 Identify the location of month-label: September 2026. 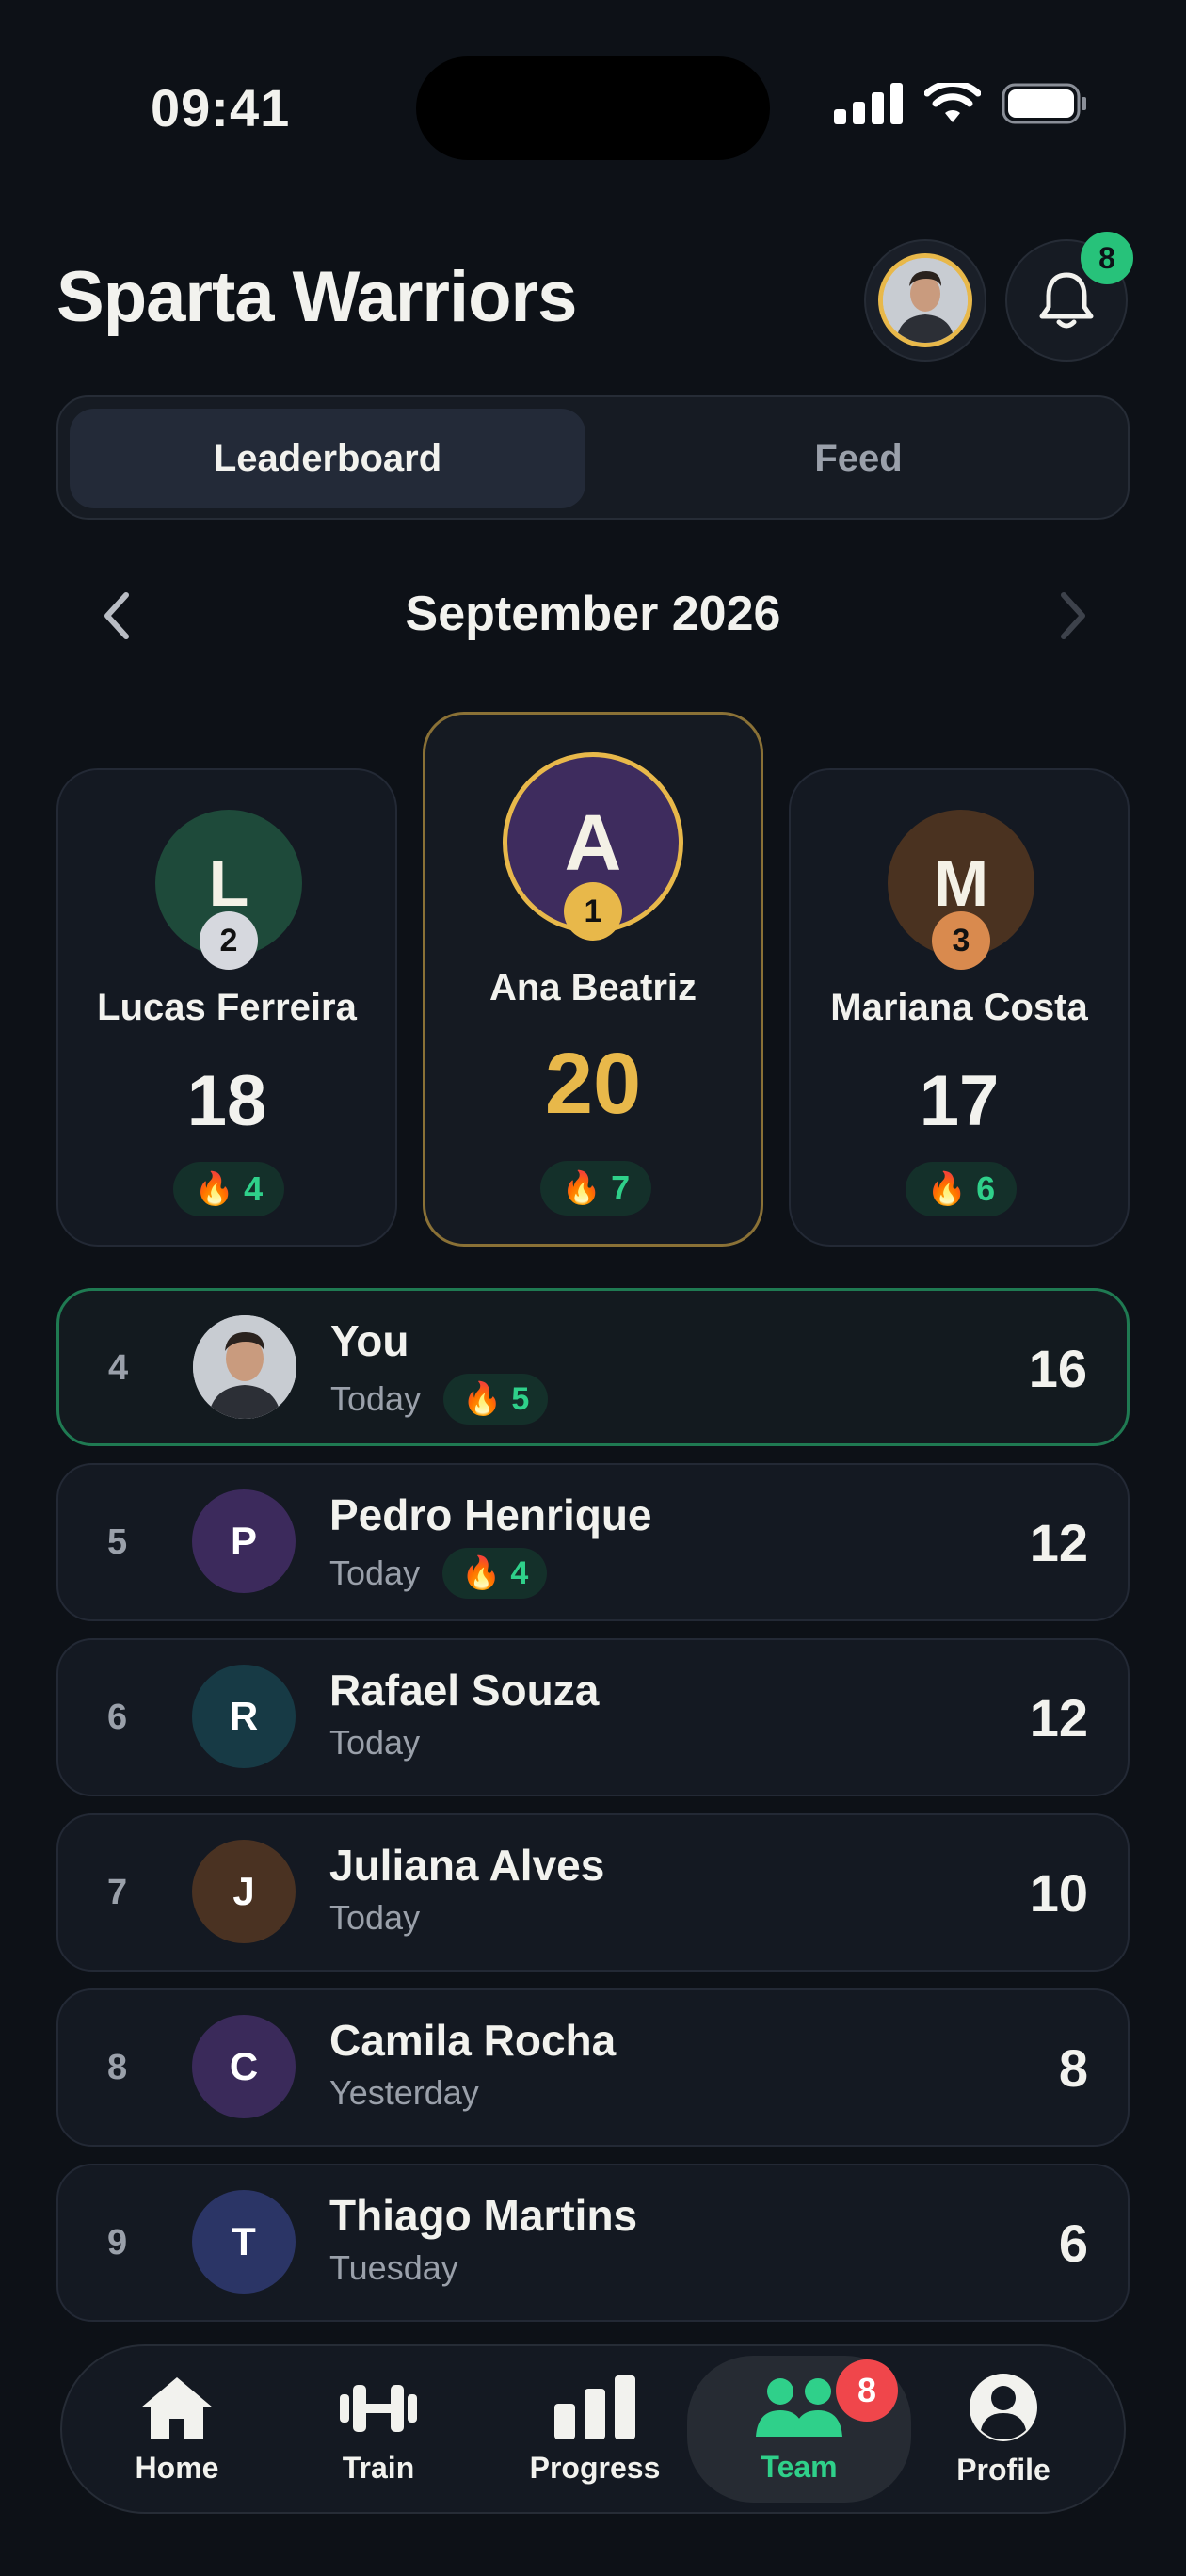
(593, 614).